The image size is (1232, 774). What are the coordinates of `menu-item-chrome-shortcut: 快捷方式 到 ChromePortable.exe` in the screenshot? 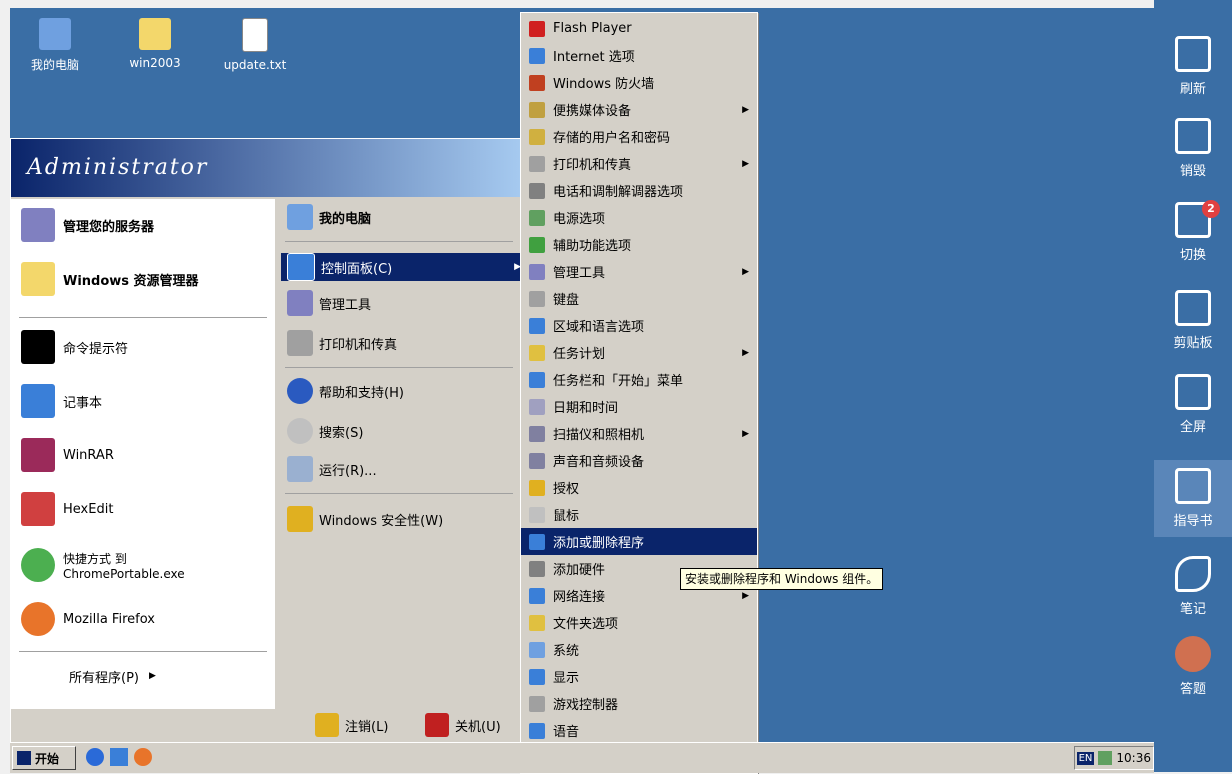 It's located at (103, 565).